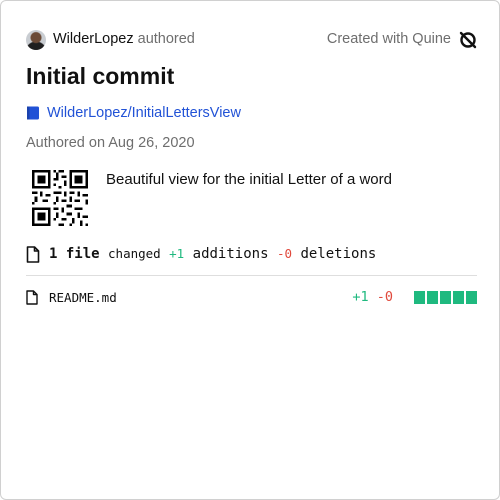 The height and width of the screenshot is (500, 500). What do you see at coordinates (33, 113) in the screenshot?
I see `repo-book-icon` at bounding box center [33, 113].